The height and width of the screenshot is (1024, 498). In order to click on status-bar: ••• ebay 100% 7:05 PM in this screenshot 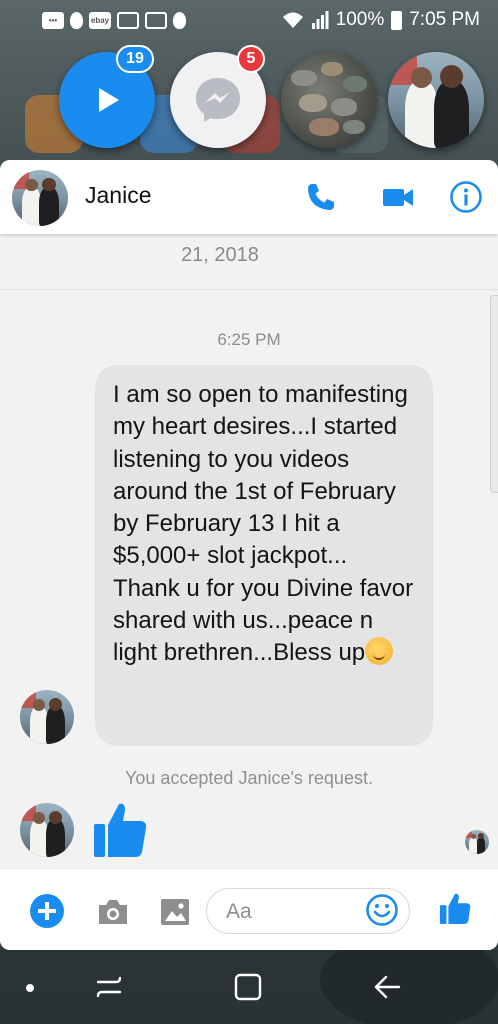, I will do `click(249, 20)`.